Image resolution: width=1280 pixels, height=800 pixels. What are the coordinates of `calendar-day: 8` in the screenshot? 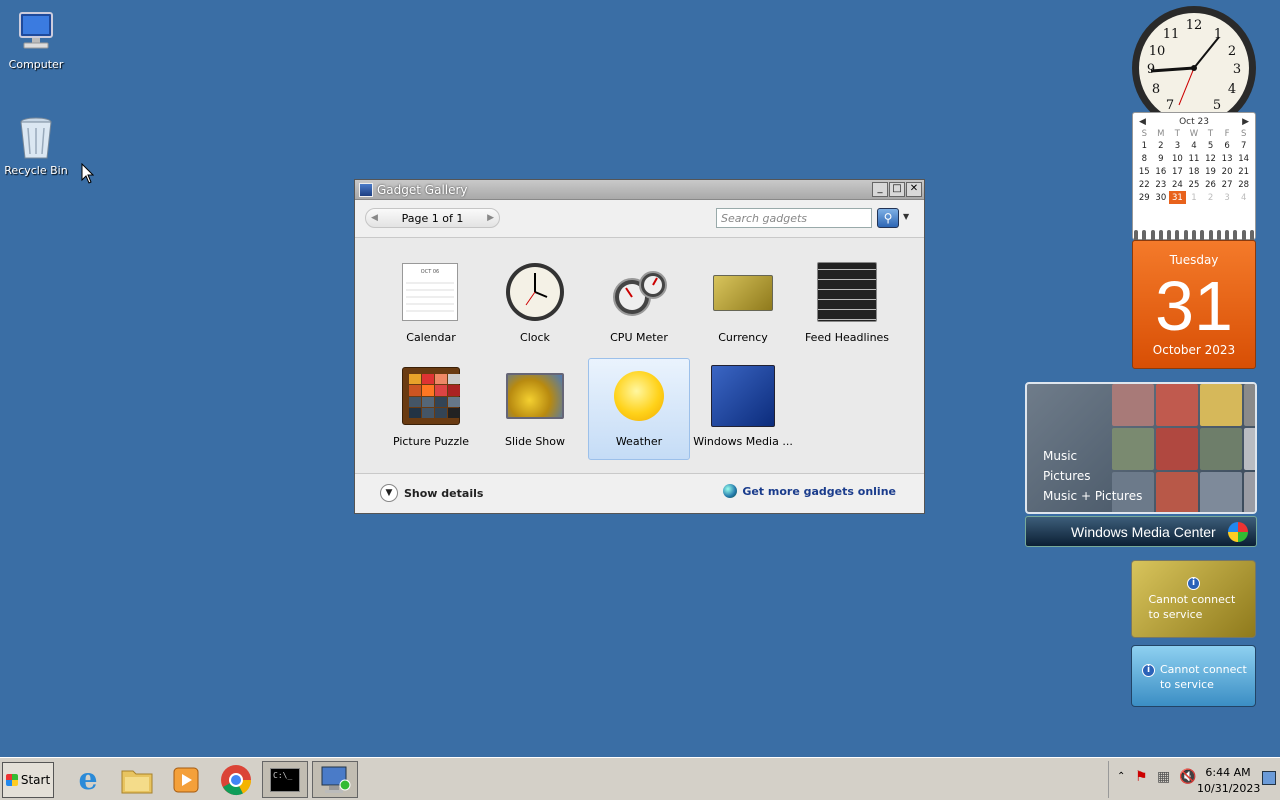 It's located at (1144, 158).